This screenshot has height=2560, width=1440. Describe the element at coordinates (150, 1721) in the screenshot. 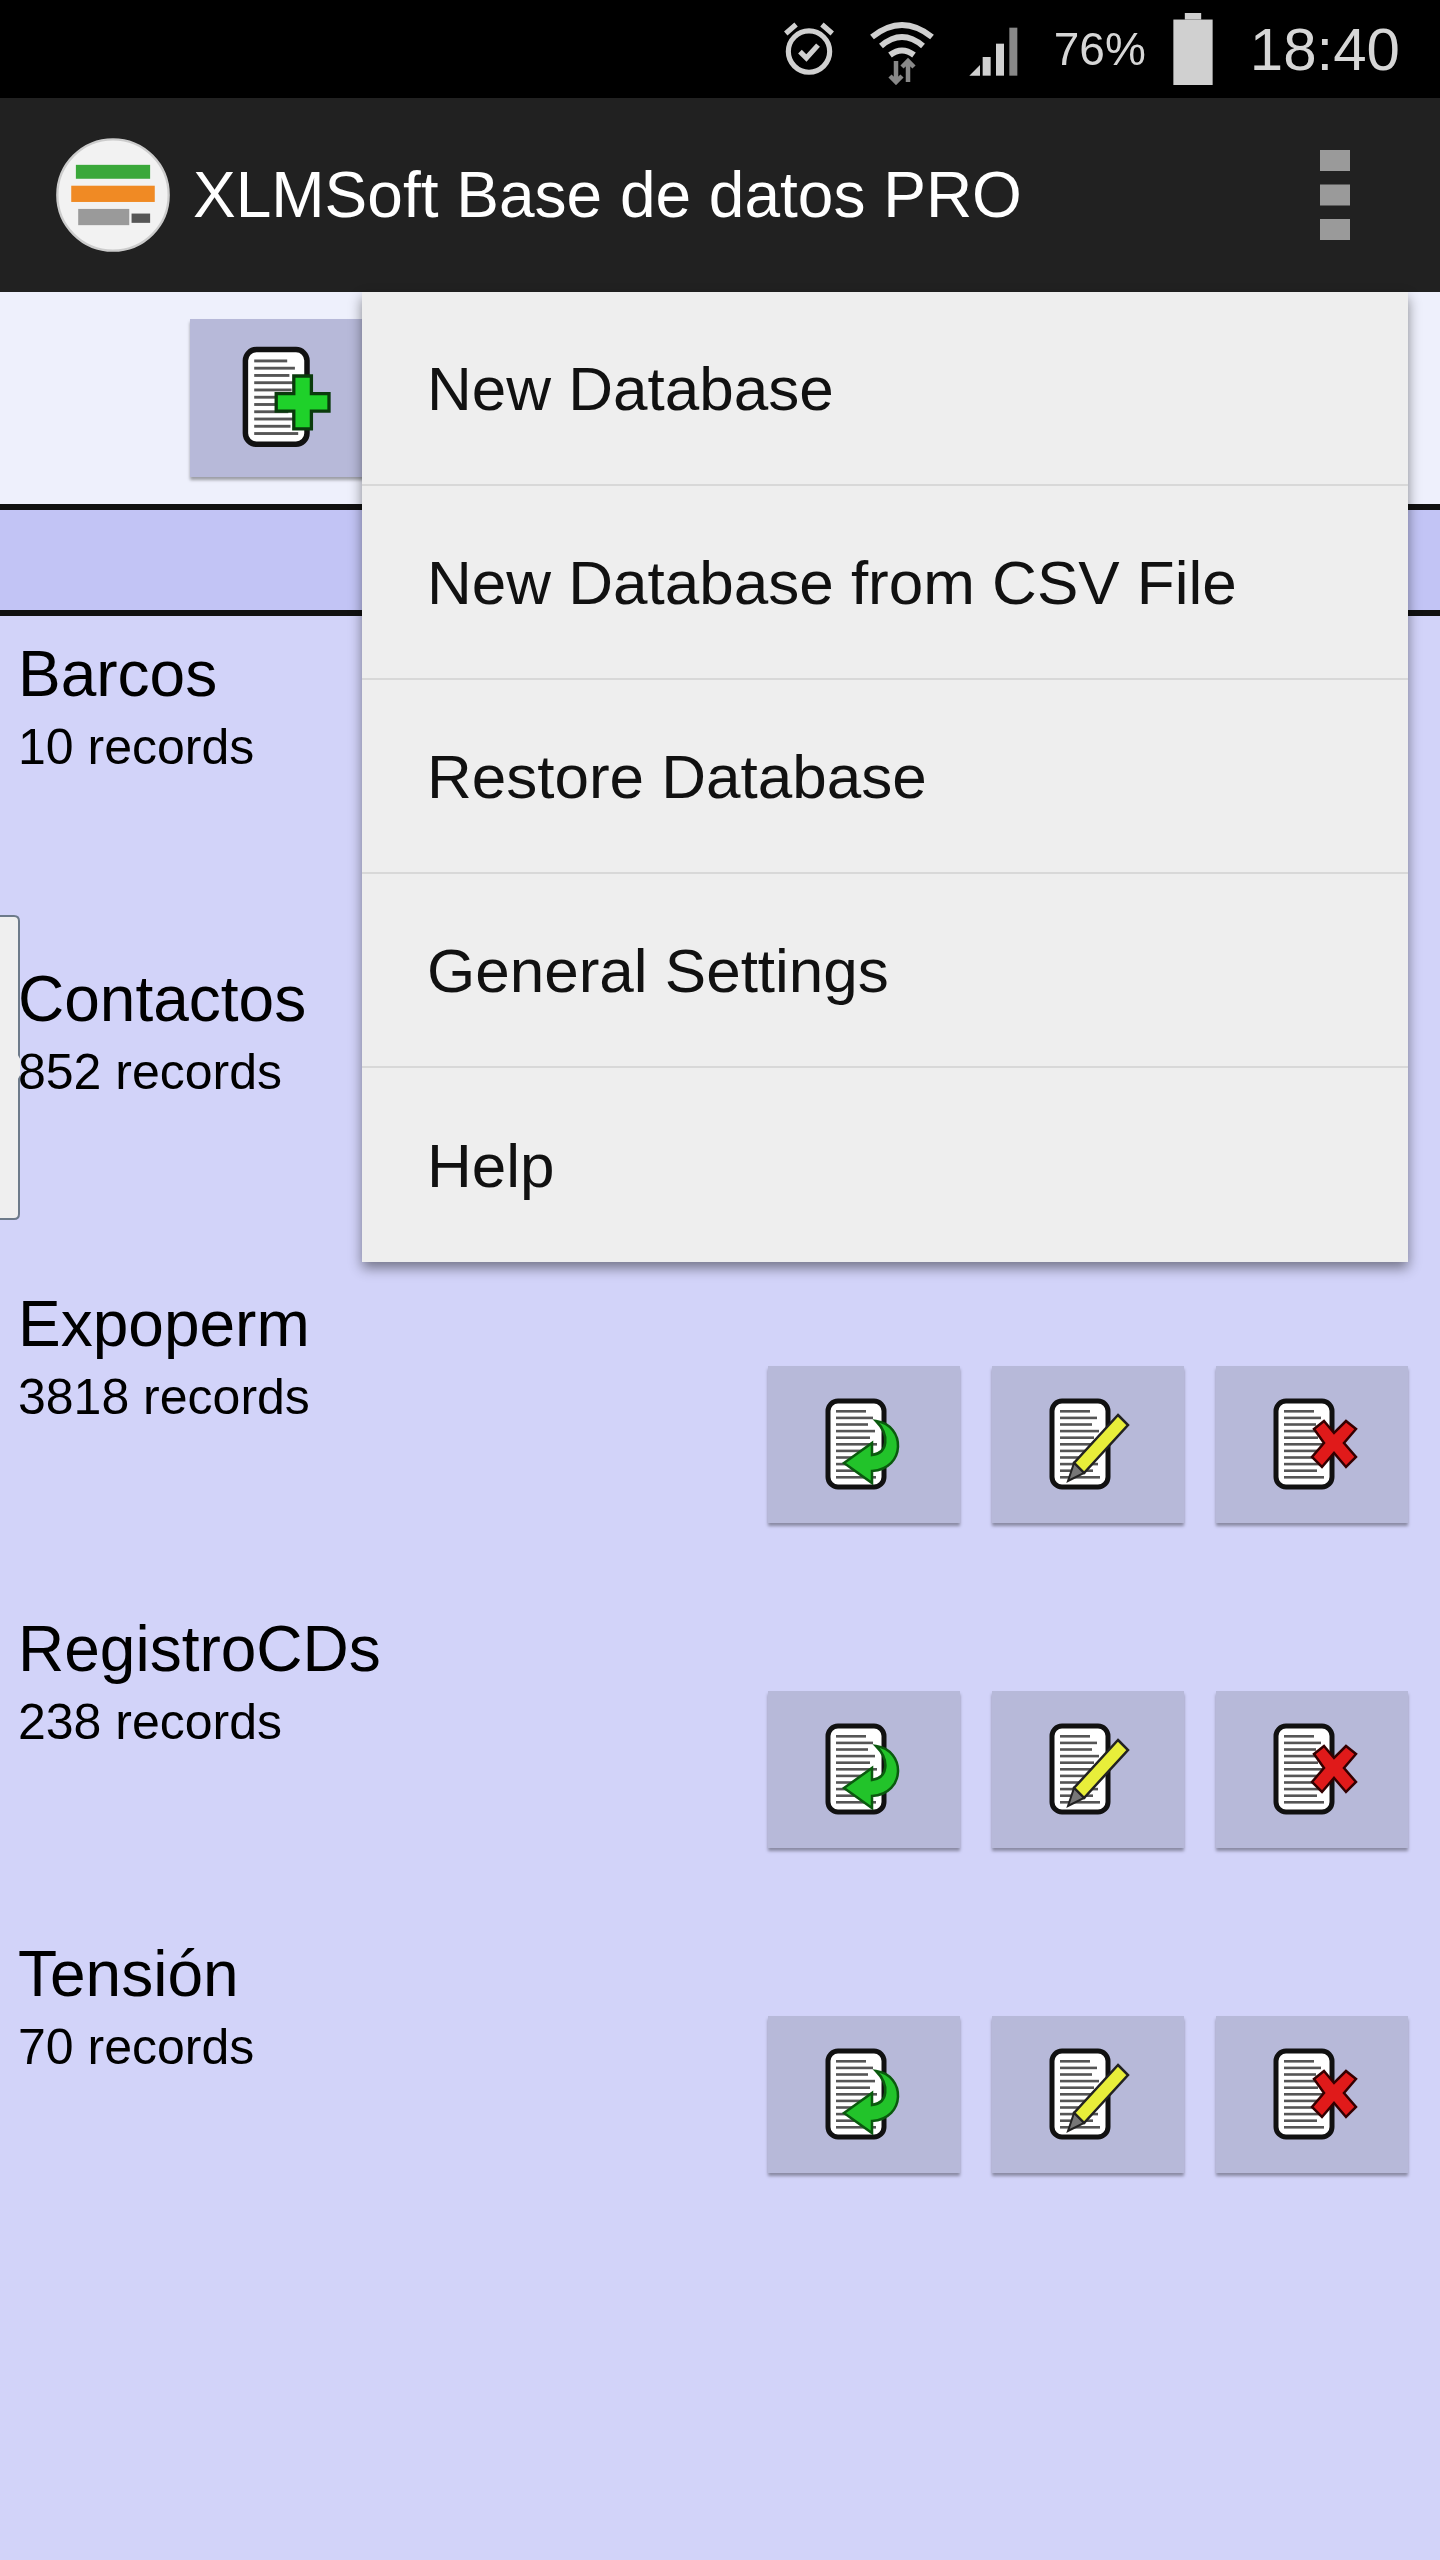

I see `record-count: 238 records` at that location.